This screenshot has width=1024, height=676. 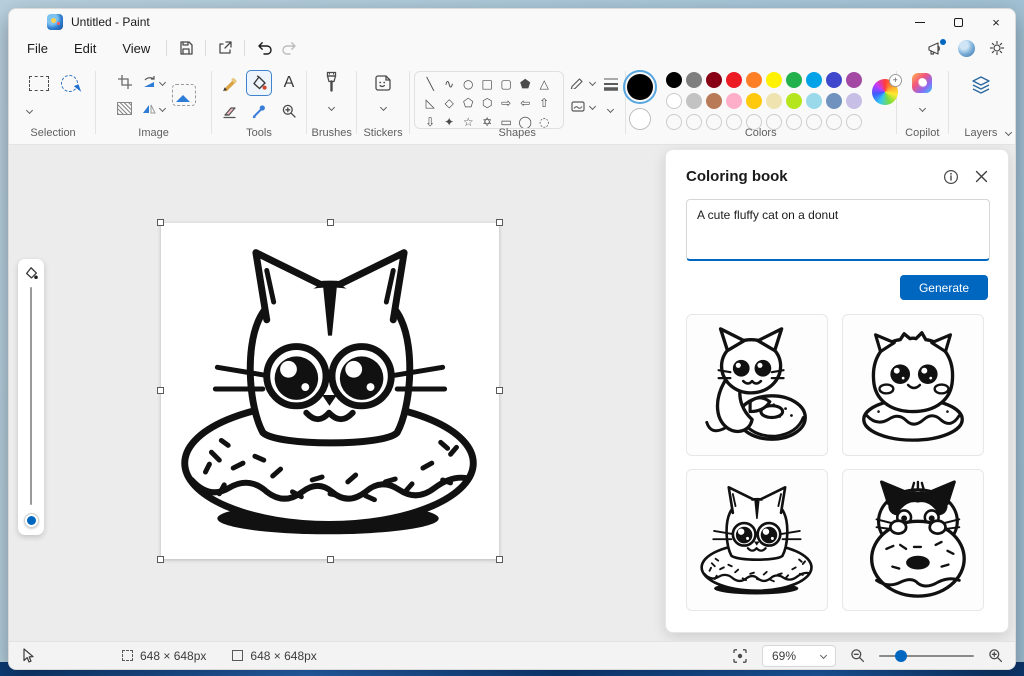 What do you see at coordinates (838, 230) in the screenshot?
I see `prompt-input` at bounding box center [838, 230].